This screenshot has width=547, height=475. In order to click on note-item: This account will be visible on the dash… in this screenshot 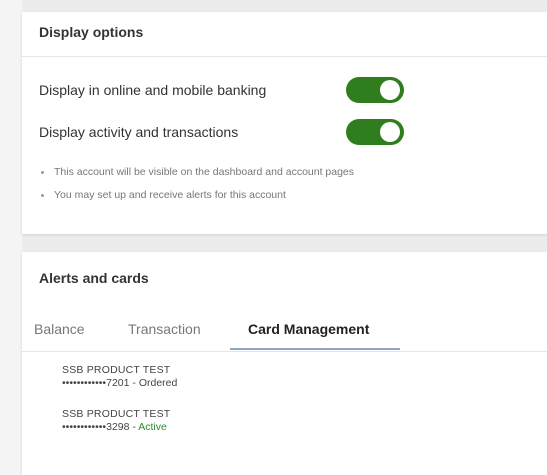, I will do `click(196, 175)`.